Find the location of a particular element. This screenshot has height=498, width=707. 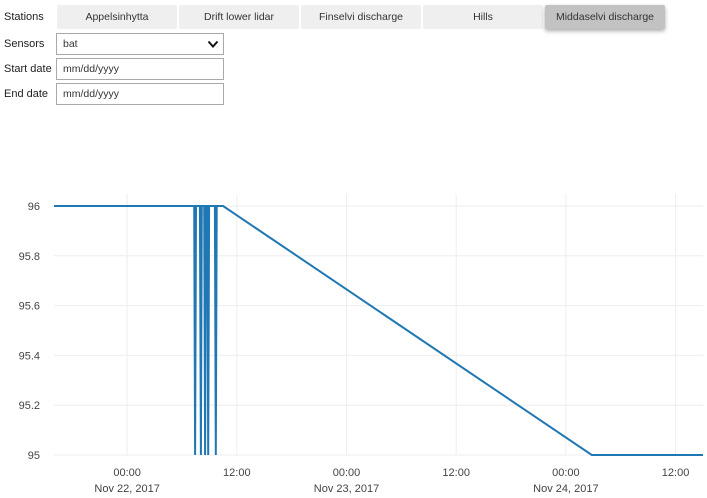

stations-label: Stations is located at coordinates (24, 17).